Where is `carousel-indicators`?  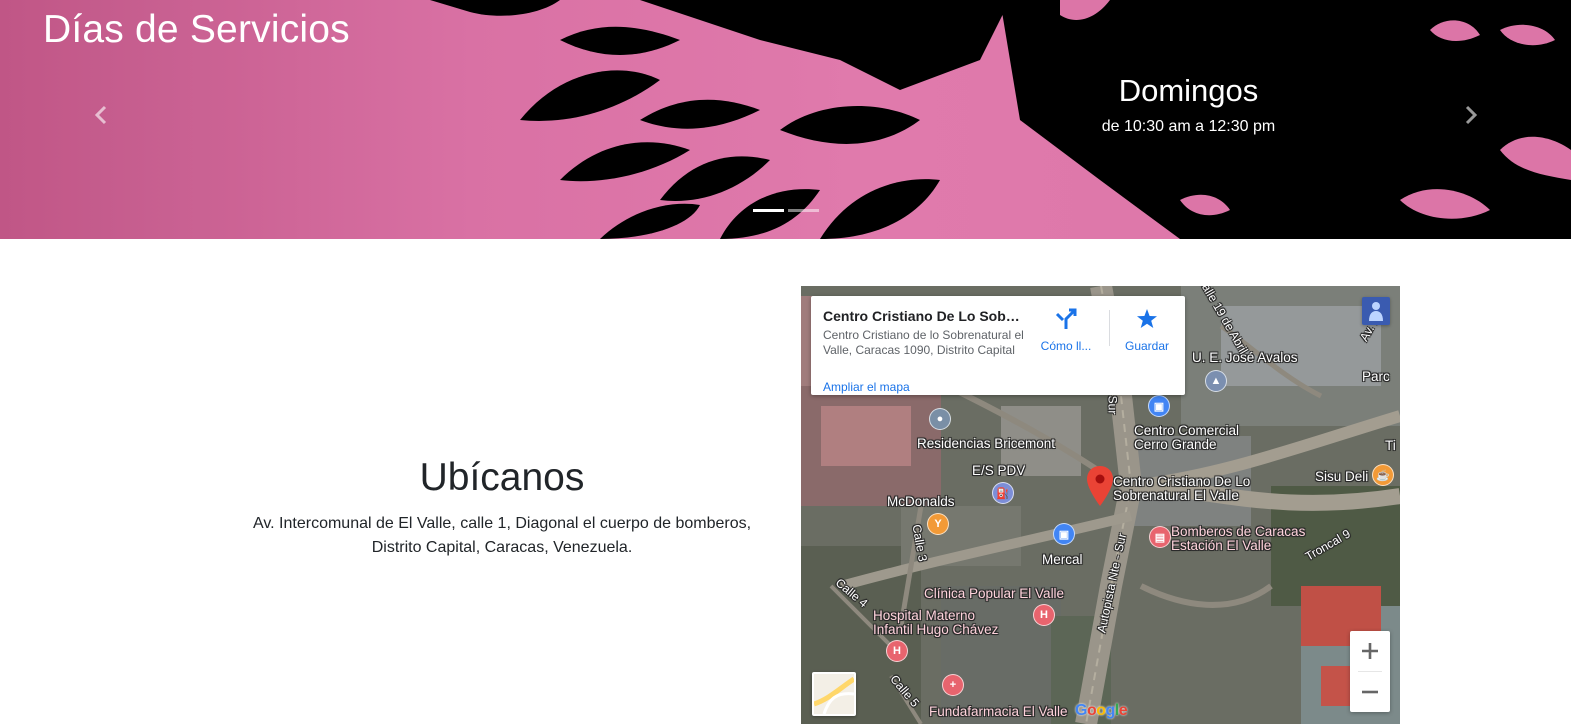
carousel-indicators is located at coordinates (786, 210).